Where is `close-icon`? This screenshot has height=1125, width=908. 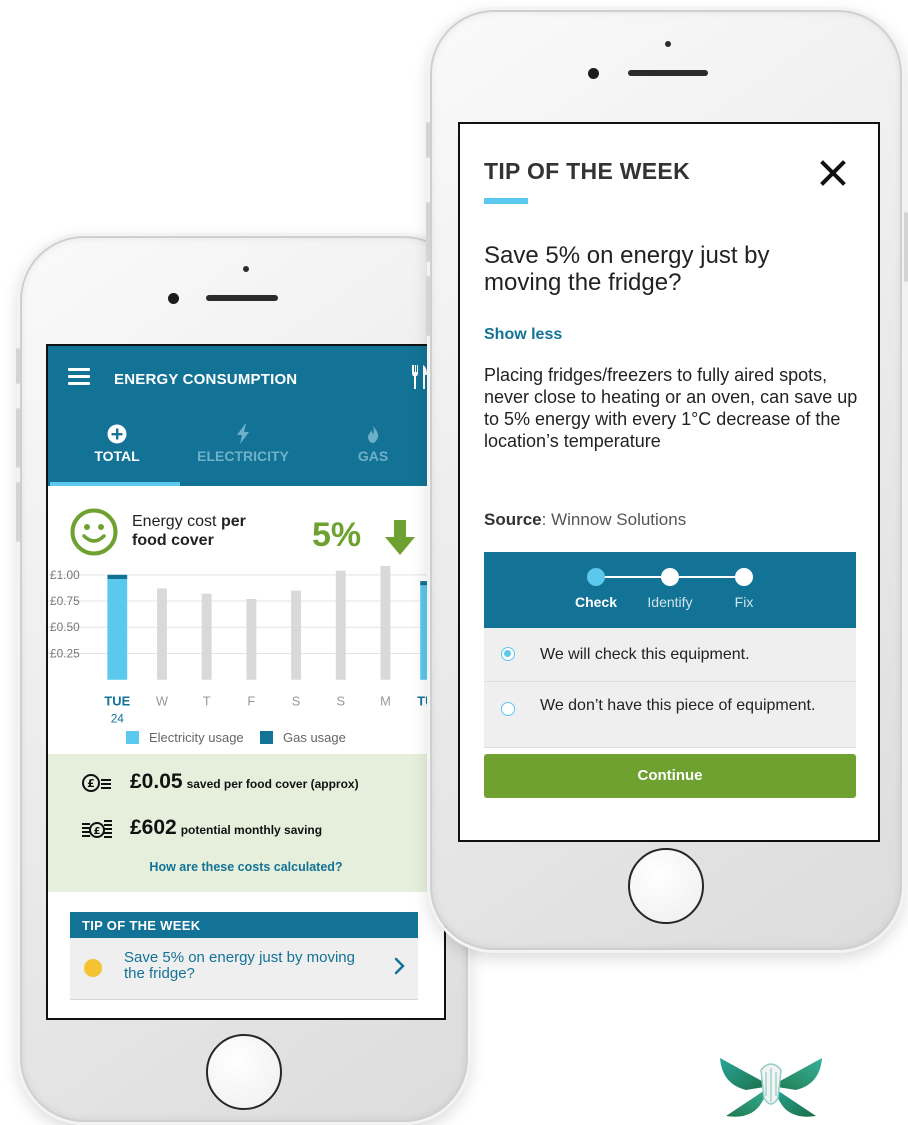 close-icon is located at coordinates (833, 173).